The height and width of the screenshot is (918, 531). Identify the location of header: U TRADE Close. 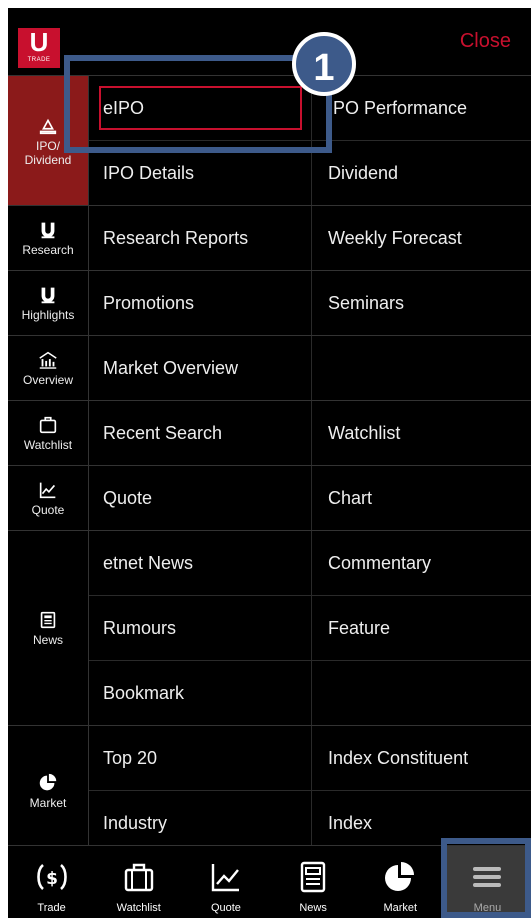
(269, 41).